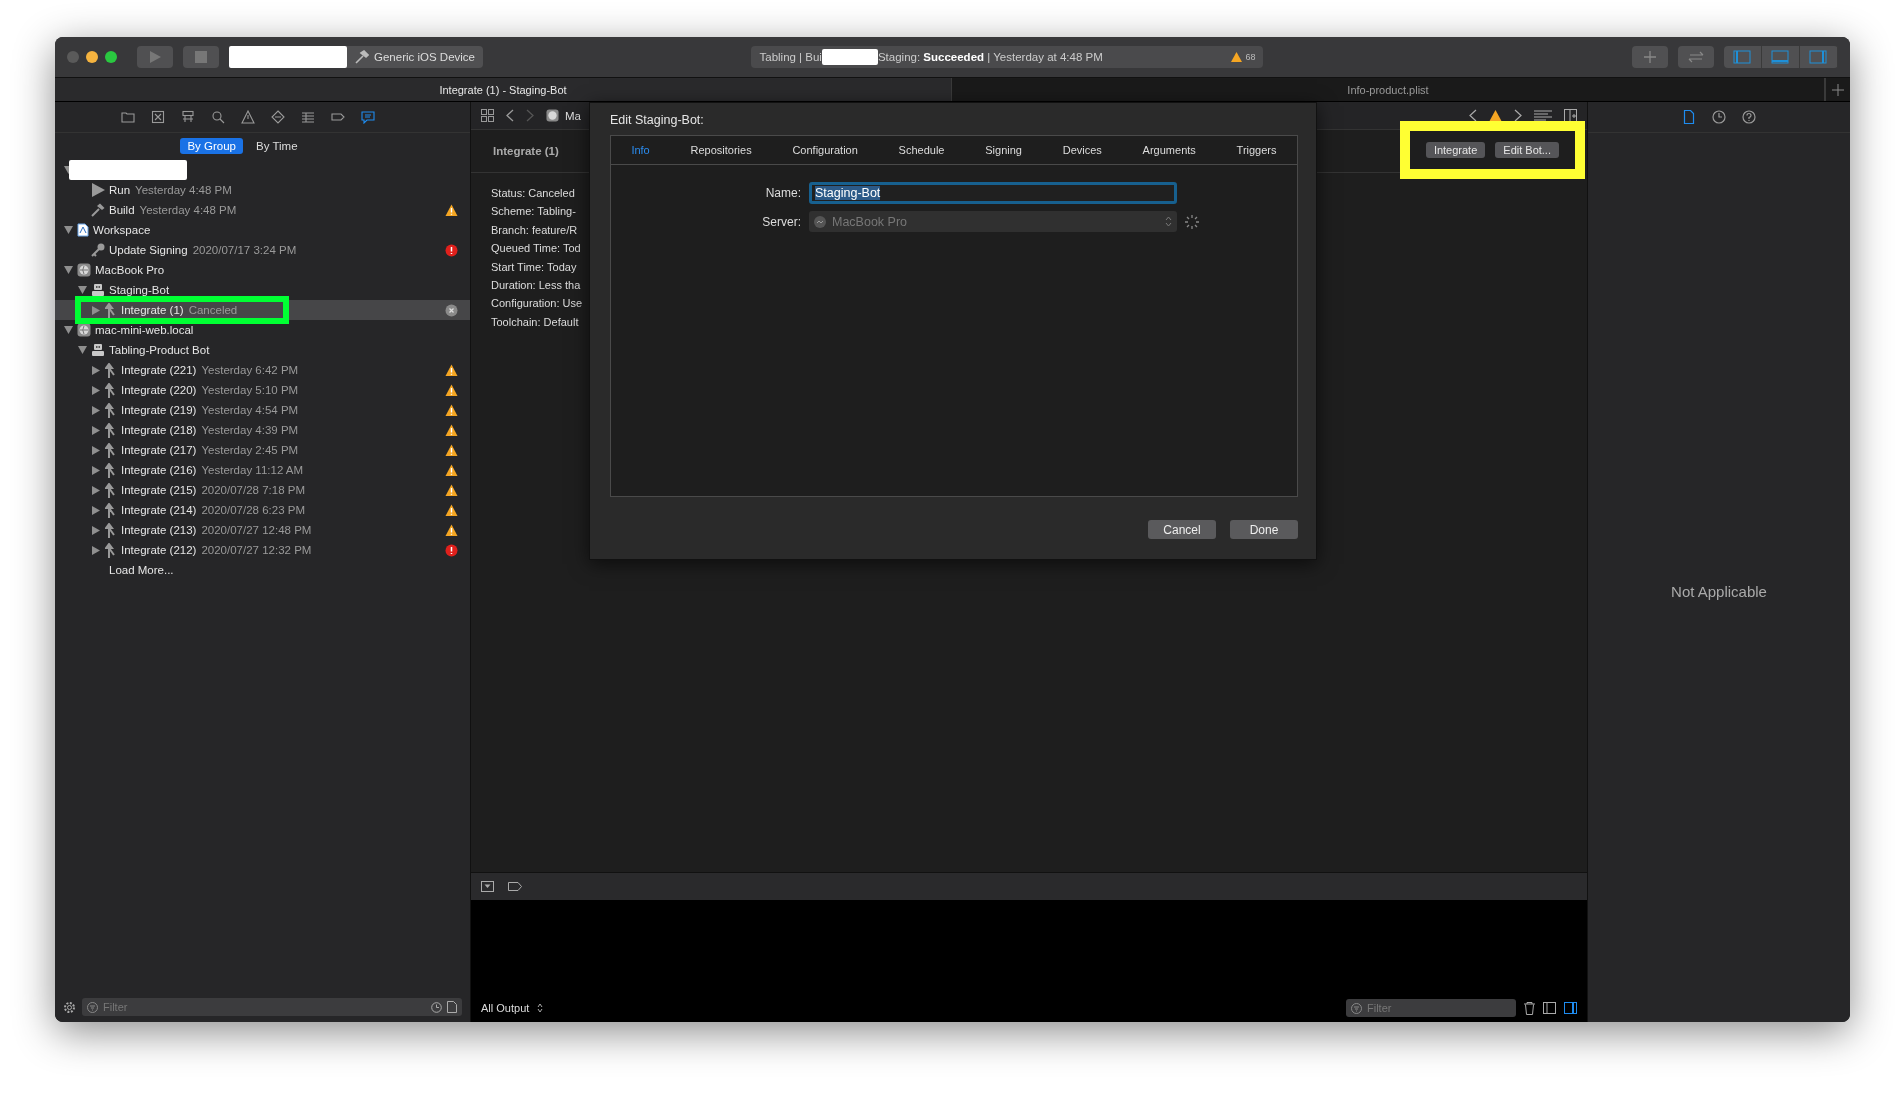 The image size is (1904, 1096). I want to click on filter-field: Filter, so click(272, 1007).